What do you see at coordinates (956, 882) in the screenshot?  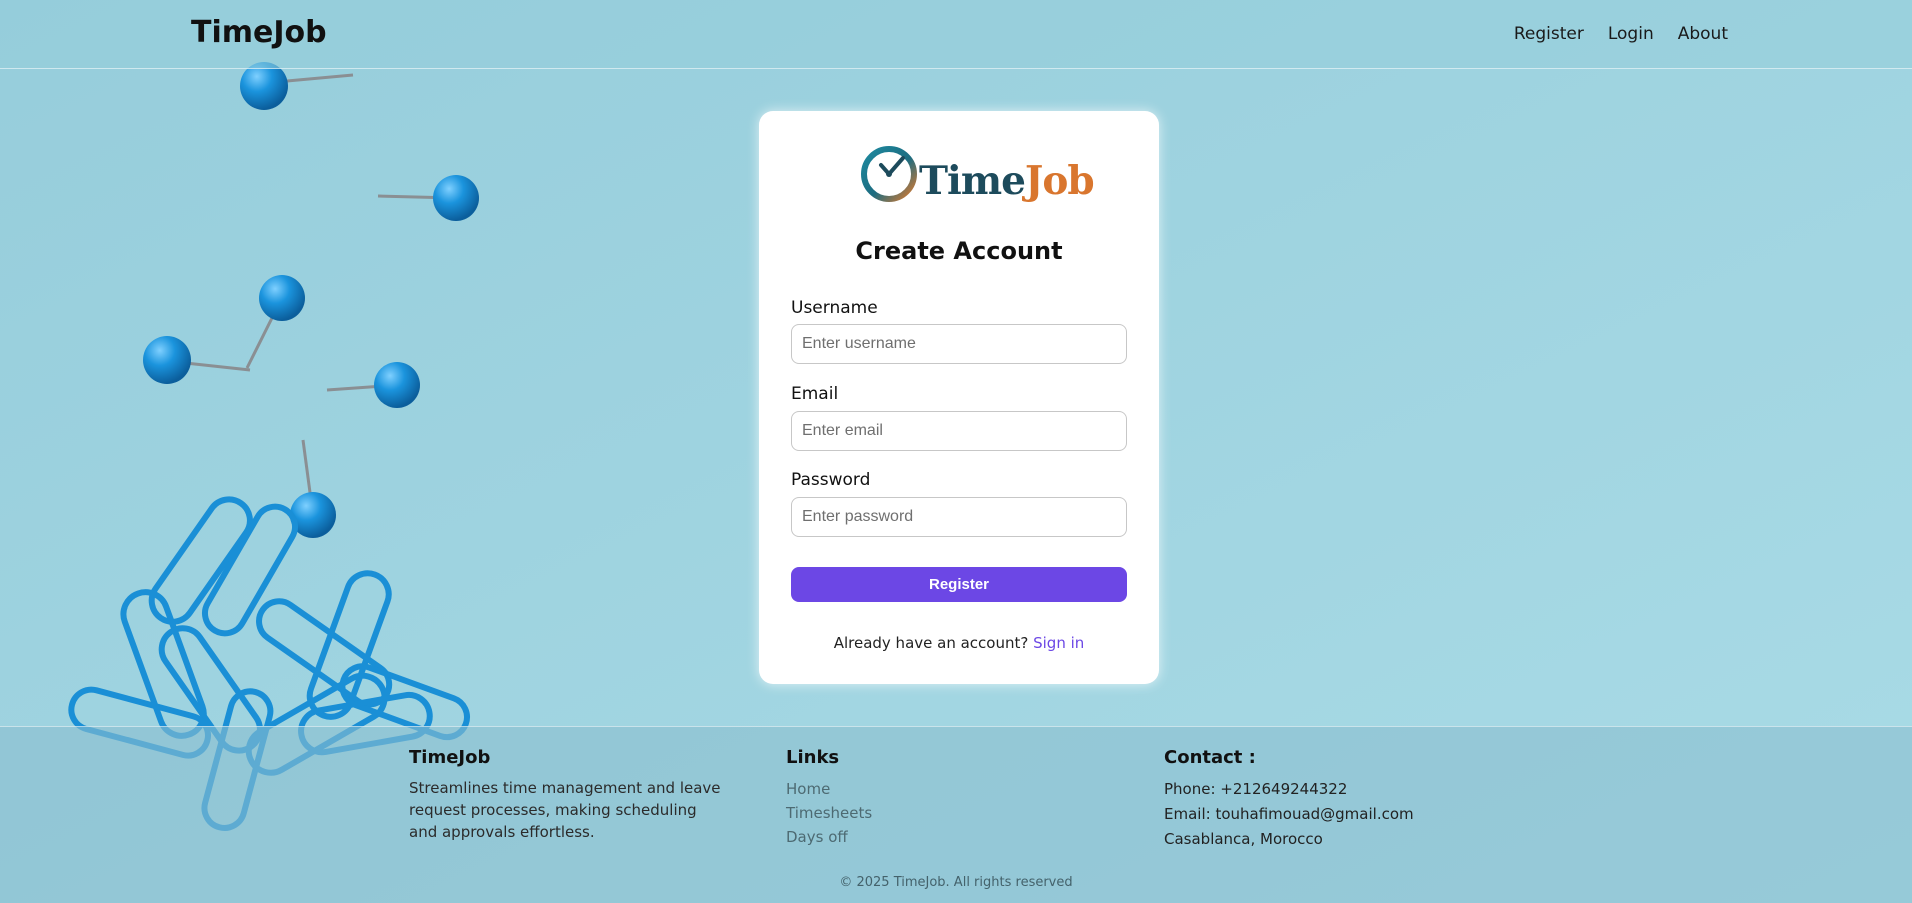 I see `copyright-text: © 2025 TimeJob. All rights reserved` at bounding box center [956, 882].